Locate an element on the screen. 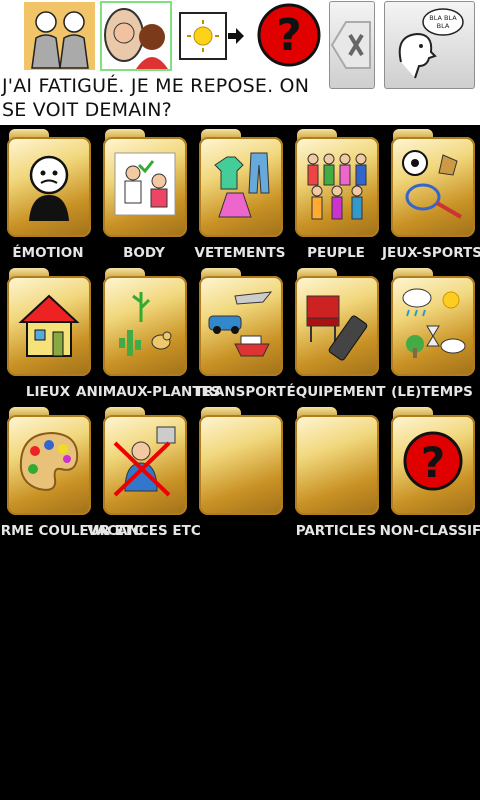 The height and width of the screenshot is (800, 480). category-tile: ÉMOTION is located at coordinates (48, 194).